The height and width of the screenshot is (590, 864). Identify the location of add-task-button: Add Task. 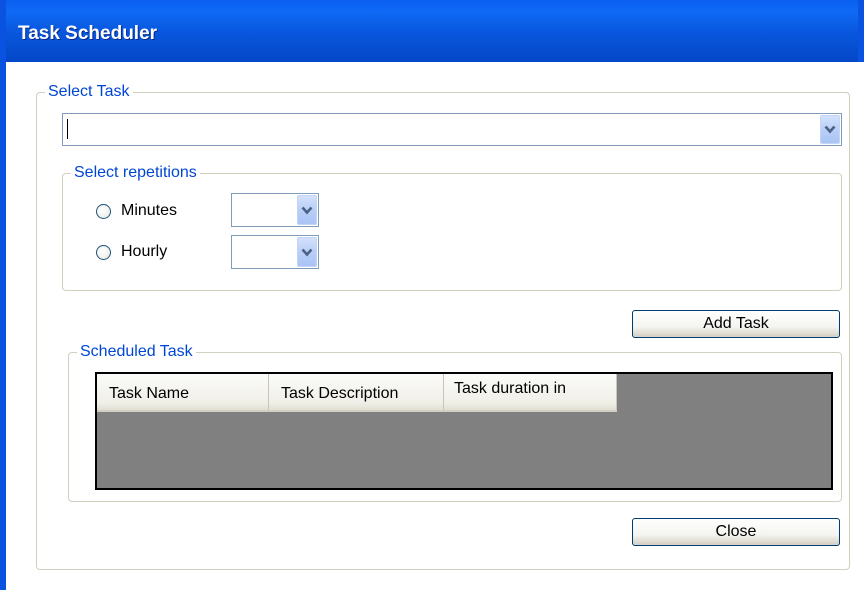
(736, 324).